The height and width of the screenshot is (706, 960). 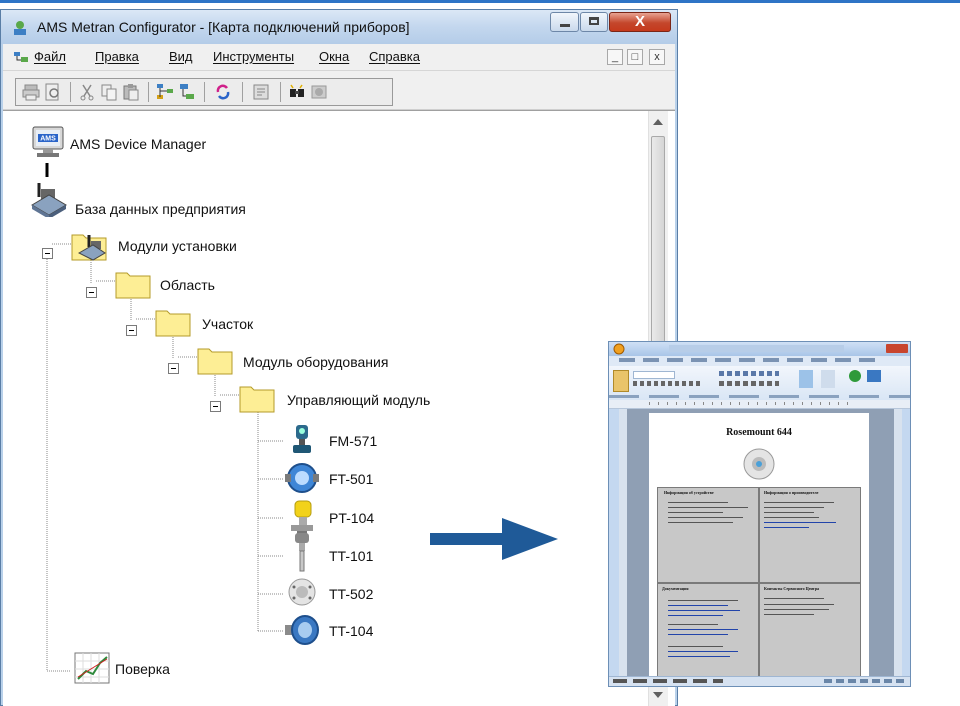 I want to click on doc-ruler, so click(x=759, y=404).